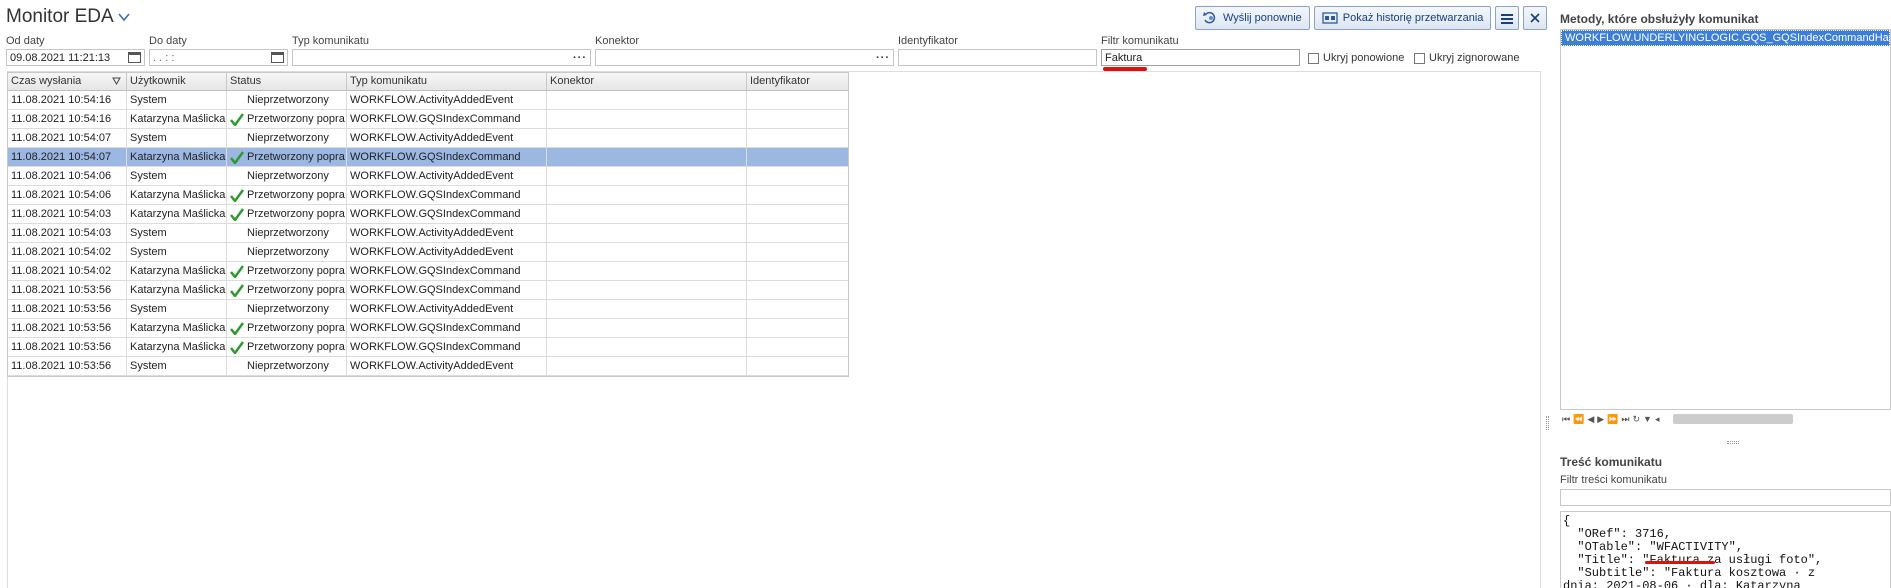 The height and width of the screenshot is (588, 1891). What do you see at coordinates (287, 252) in the screenshot?
I see `table-cell-status: Nieprzetworzony` at bounding box center [287, 252].